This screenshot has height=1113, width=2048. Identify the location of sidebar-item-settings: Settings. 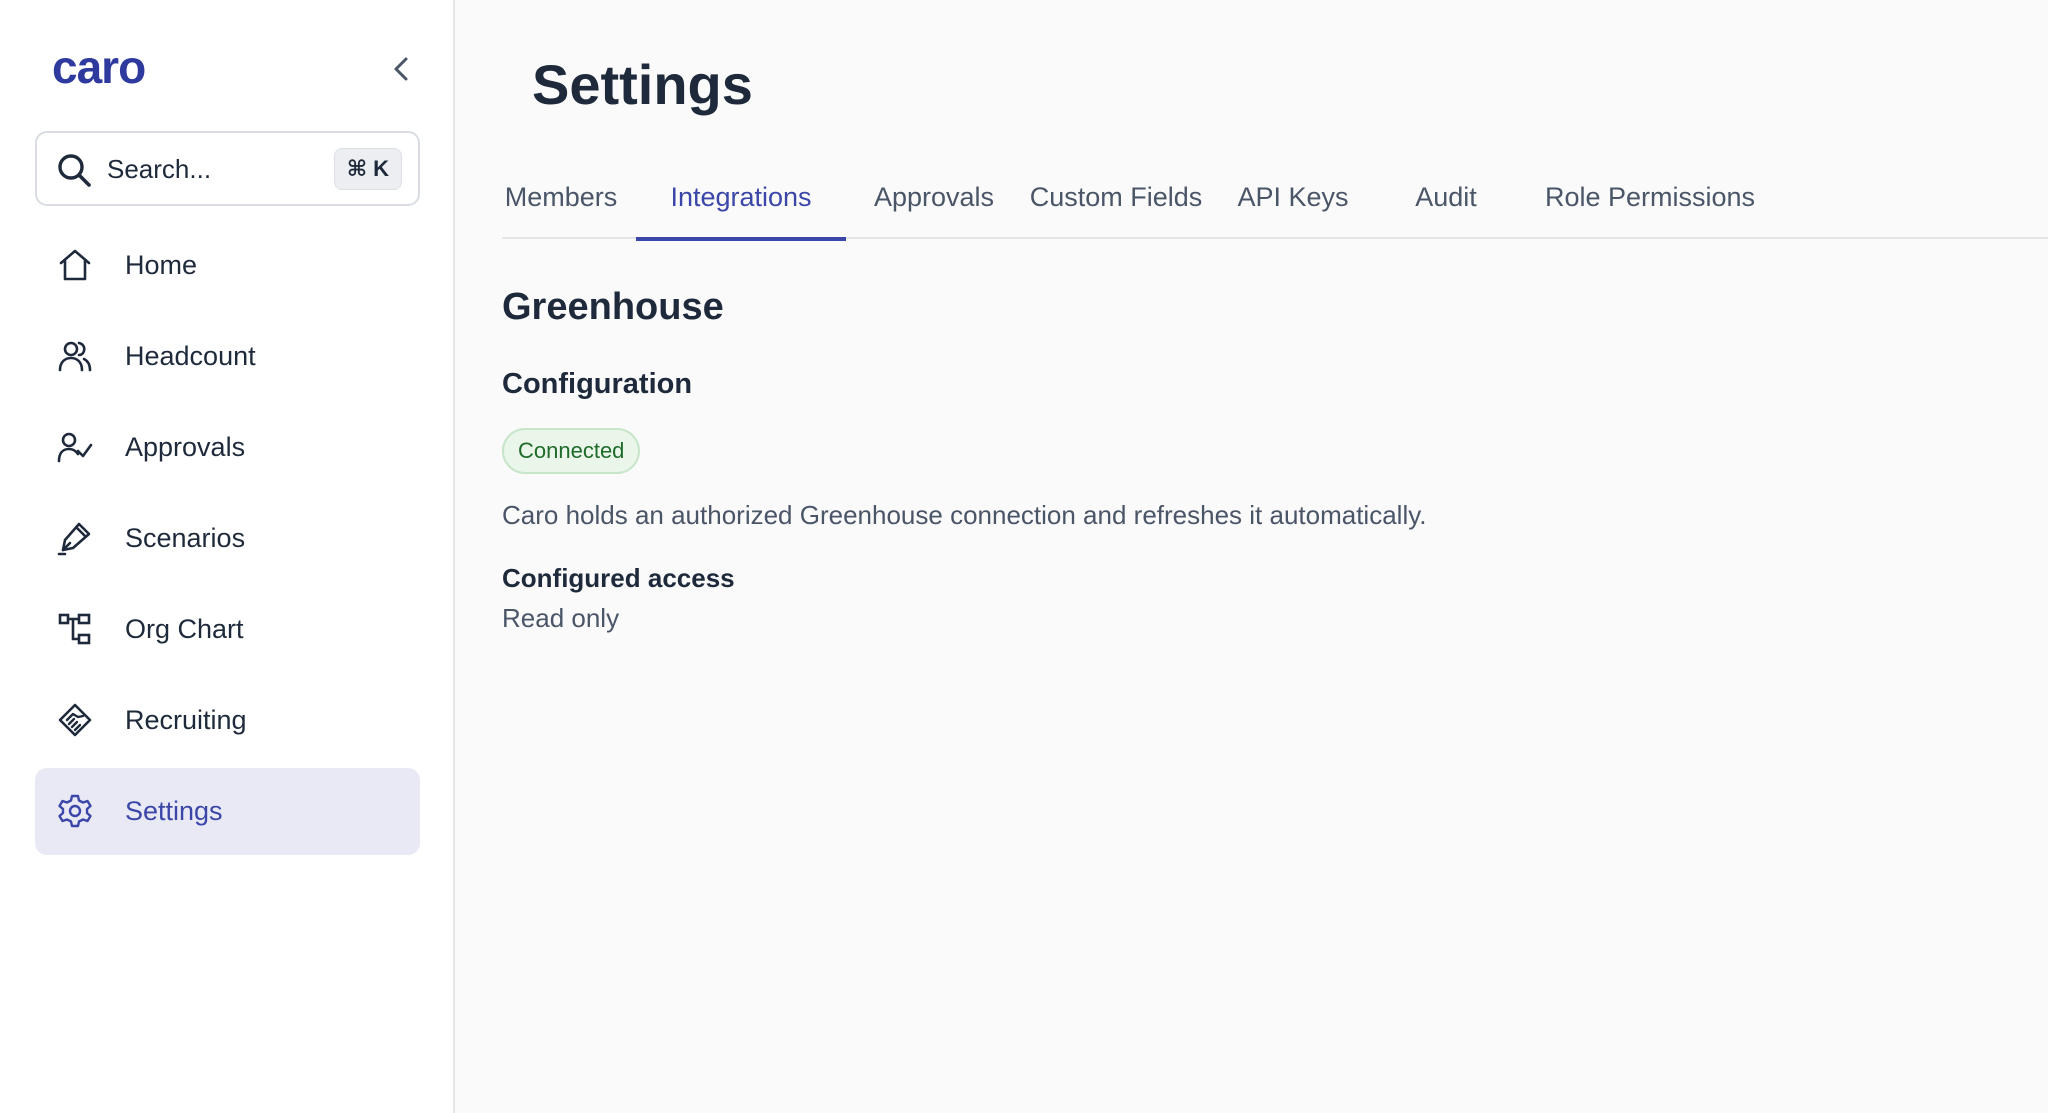
(227, 811).